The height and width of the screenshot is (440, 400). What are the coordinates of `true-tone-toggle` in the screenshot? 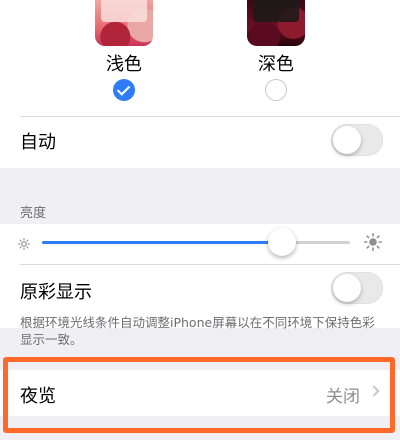 It's located at (357, 288).